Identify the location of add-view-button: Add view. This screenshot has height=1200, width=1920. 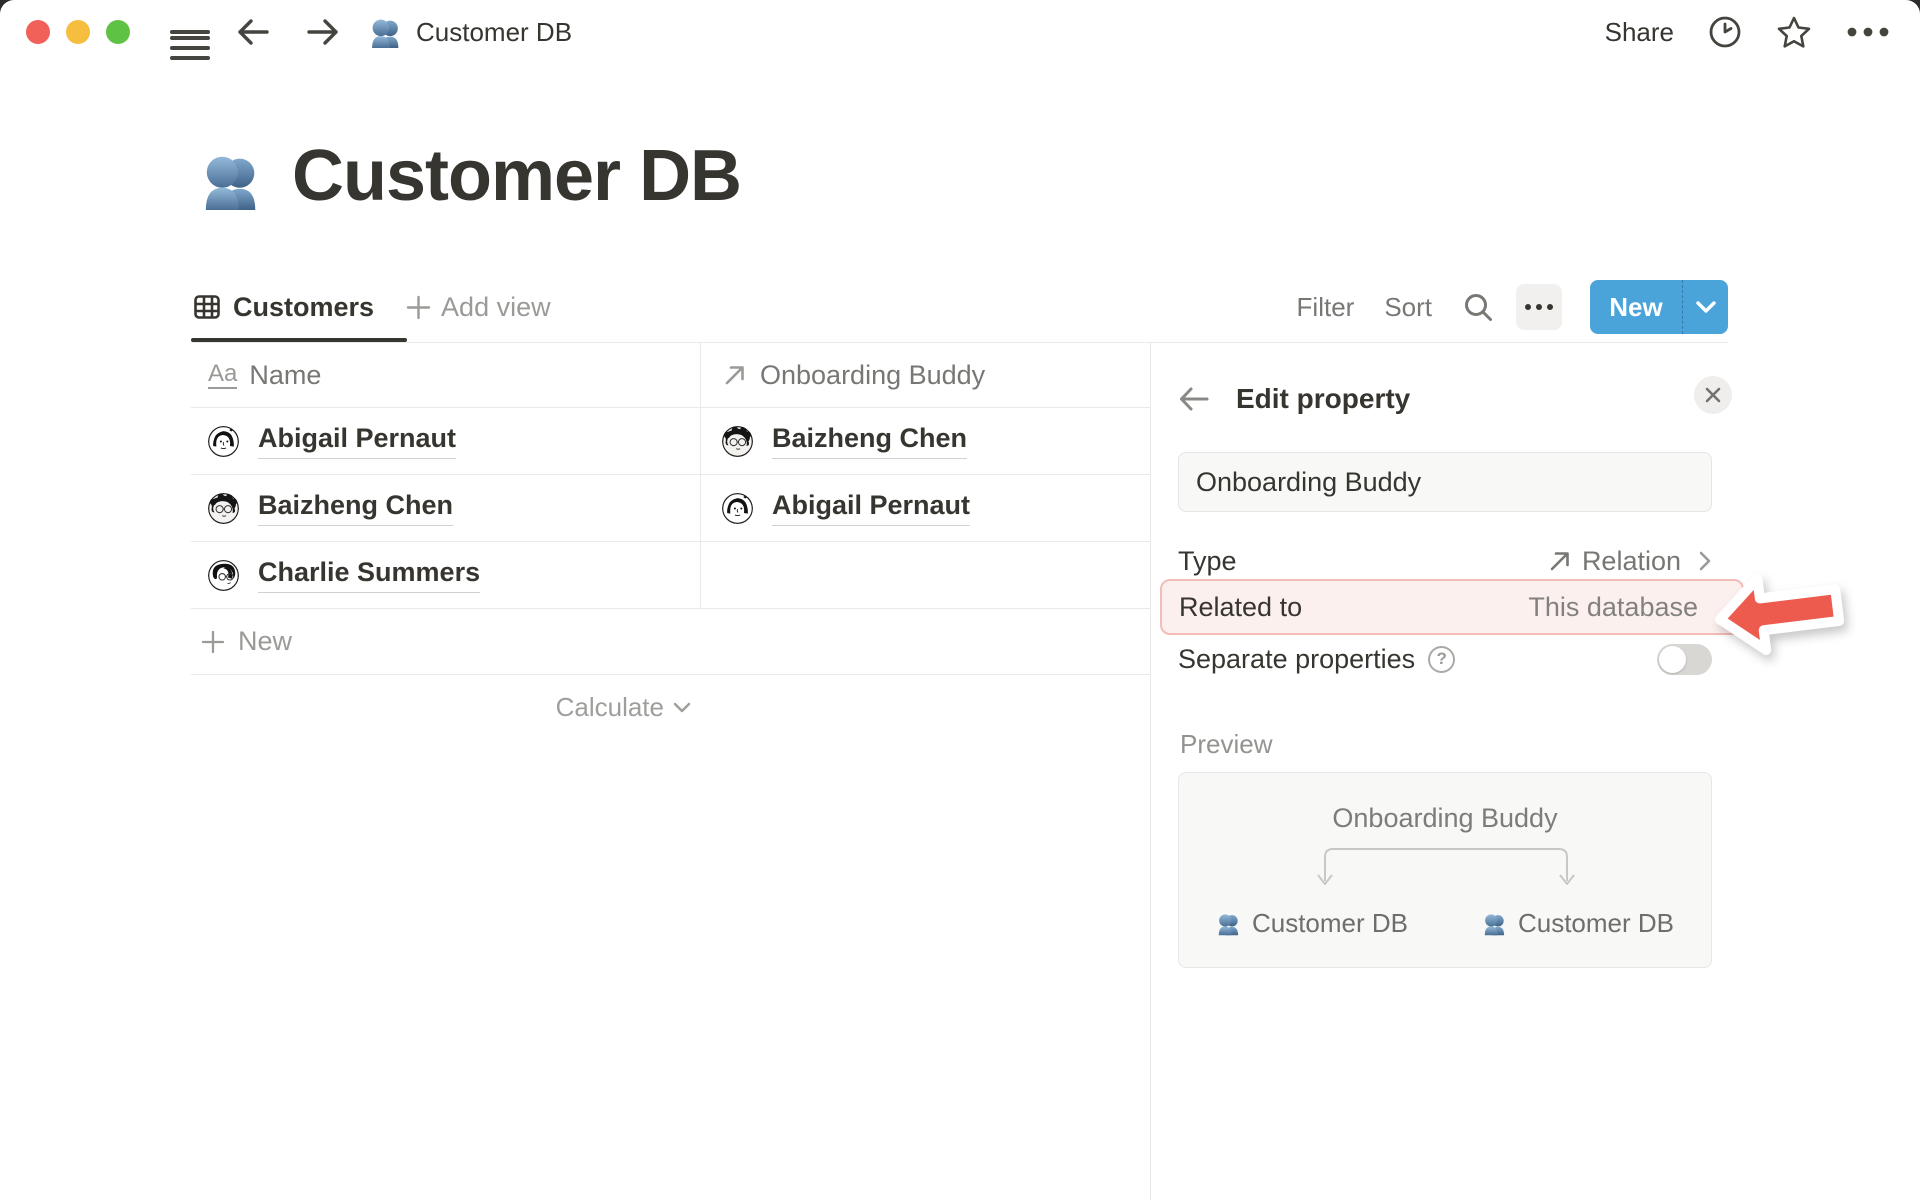
(478, 307).